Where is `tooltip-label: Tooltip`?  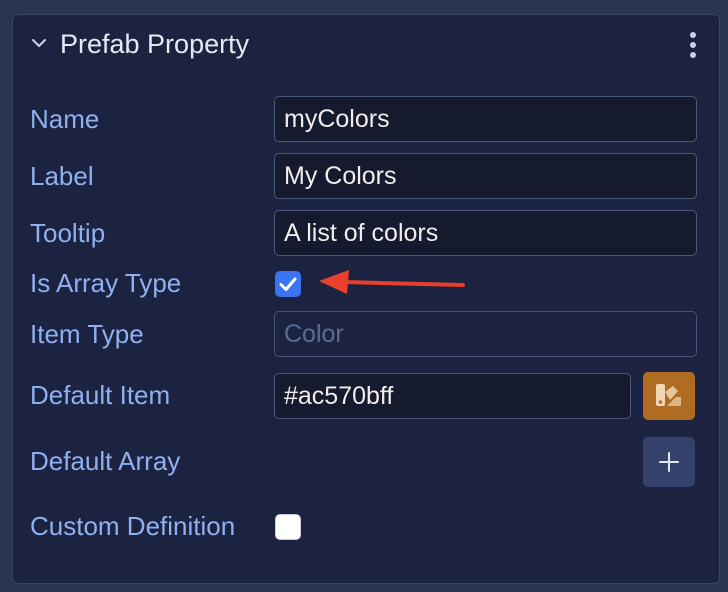
tooltip-label: Tooltip is located at coordinates (68, 233).